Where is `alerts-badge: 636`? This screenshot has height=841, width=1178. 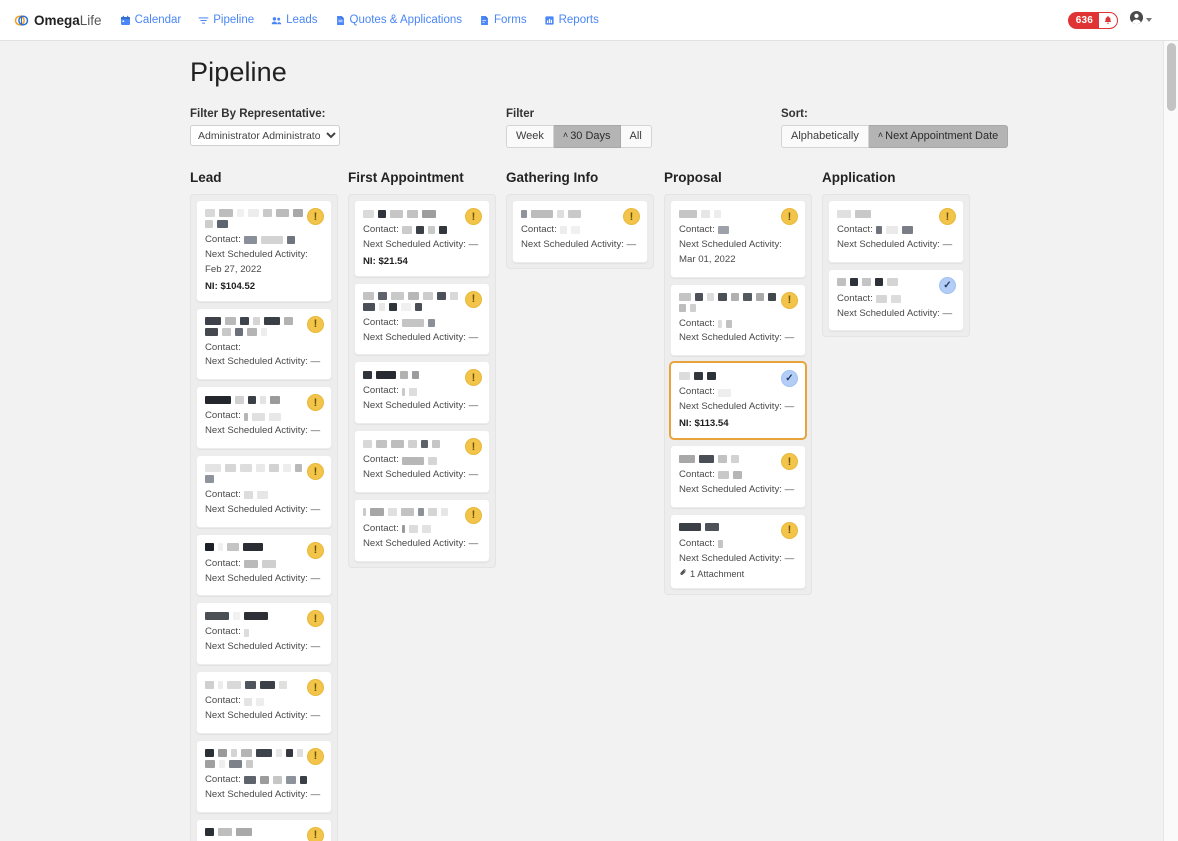
alerts-badge: 636 is located at coordinates (1092, 20).